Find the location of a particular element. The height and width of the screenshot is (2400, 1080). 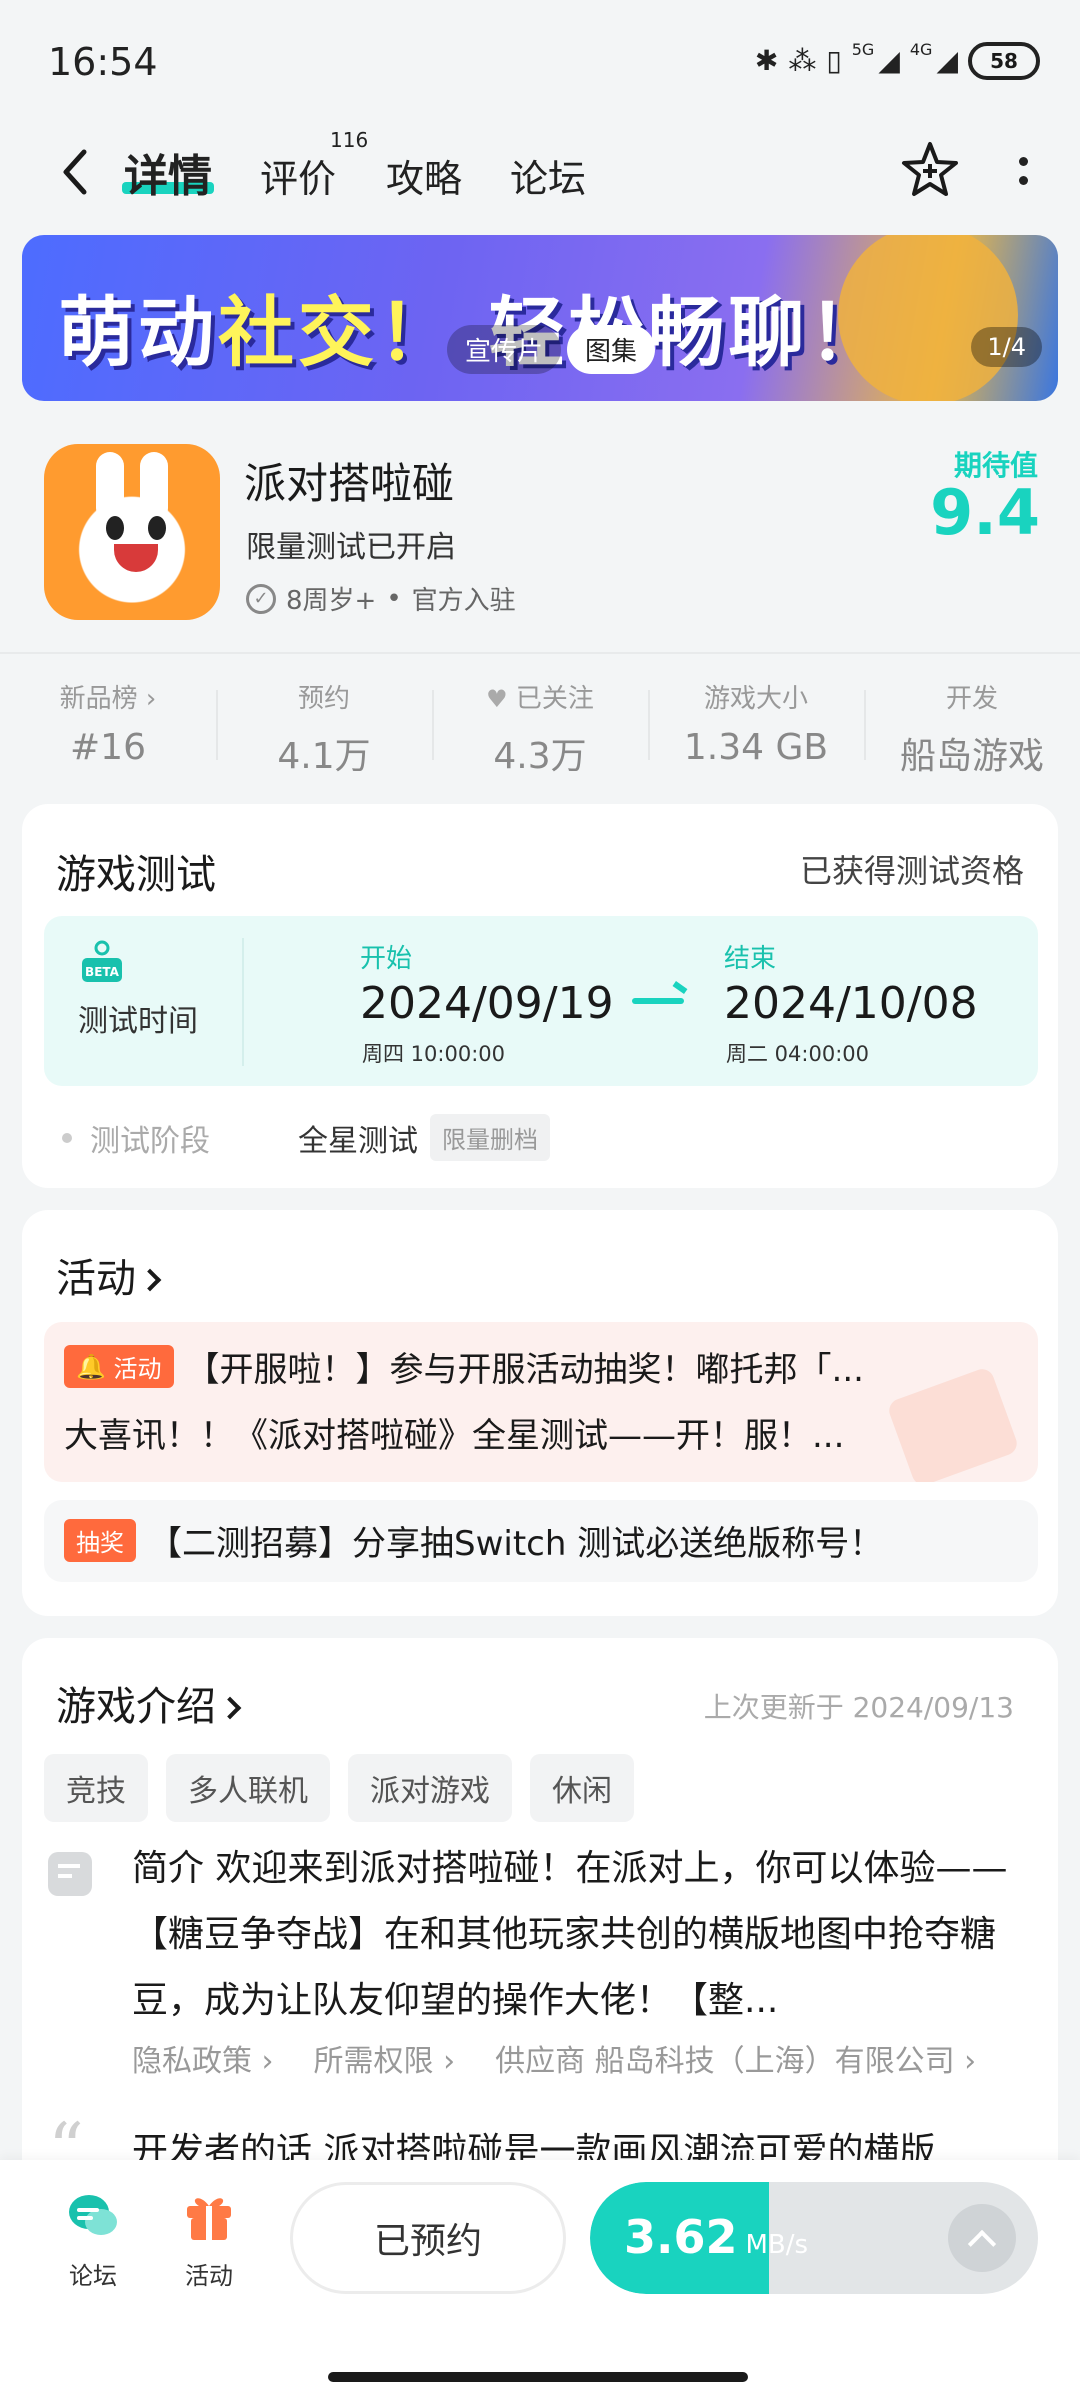

tab-reviews: 评价 is located at coordinates (298, 175).